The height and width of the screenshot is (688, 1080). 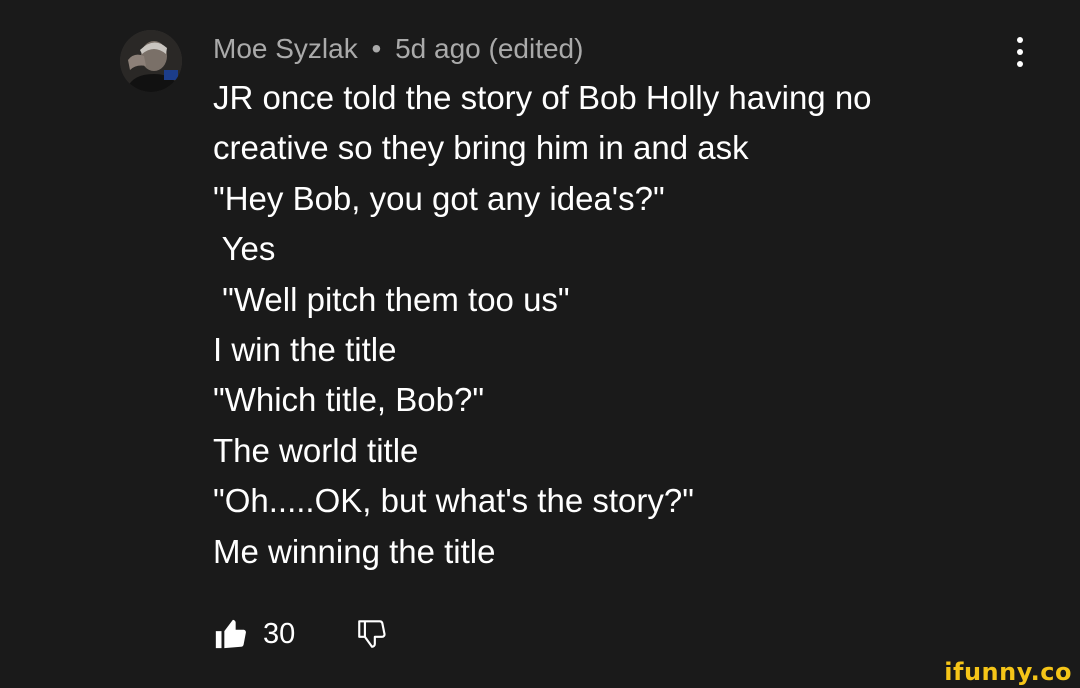 I want to click on thumbs-down-icon, so click(x=372, y=634).